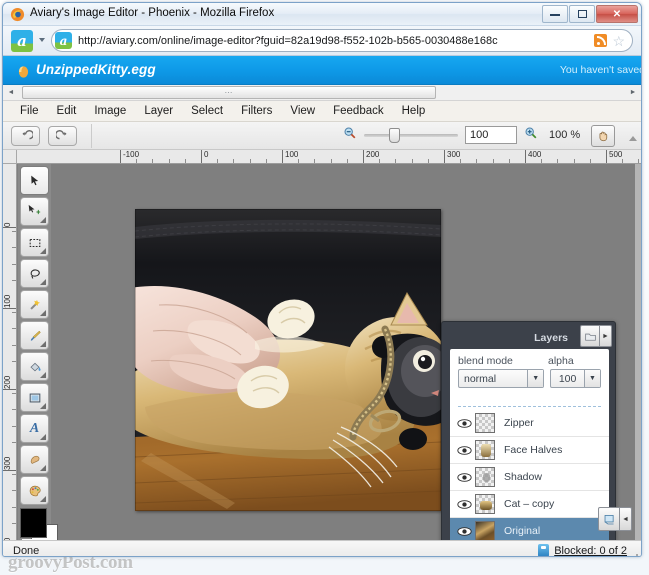 Image resolution: width=649 pixels, height=575 pixels. Describe the element at coordinates (350, 135) in the screenshot. I see `zoom-out-icon` at that location.